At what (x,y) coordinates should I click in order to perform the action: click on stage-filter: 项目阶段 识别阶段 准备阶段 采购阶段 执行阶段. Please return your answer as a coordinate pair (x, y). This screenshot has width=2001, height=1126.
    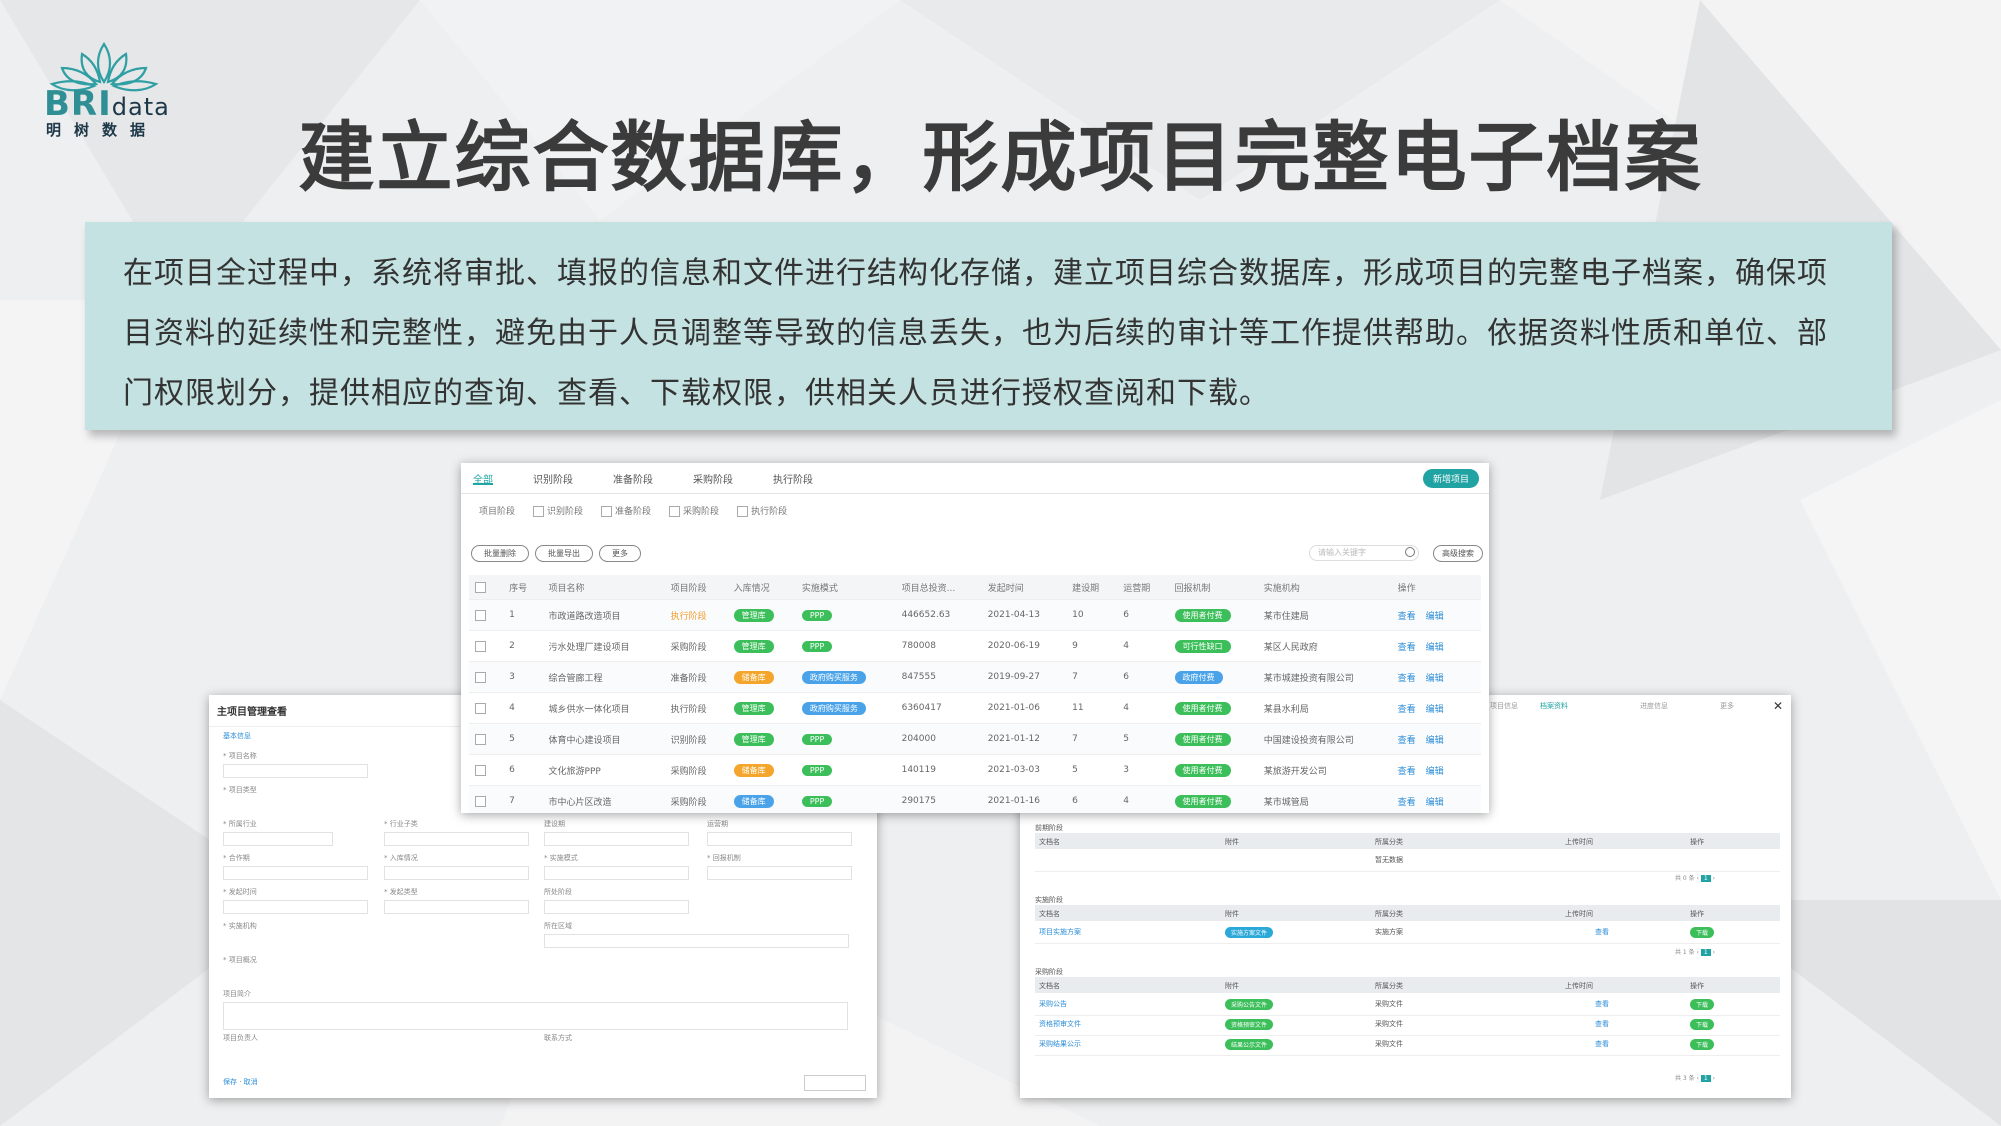
    Looking at the image, I should click on (975, 510).